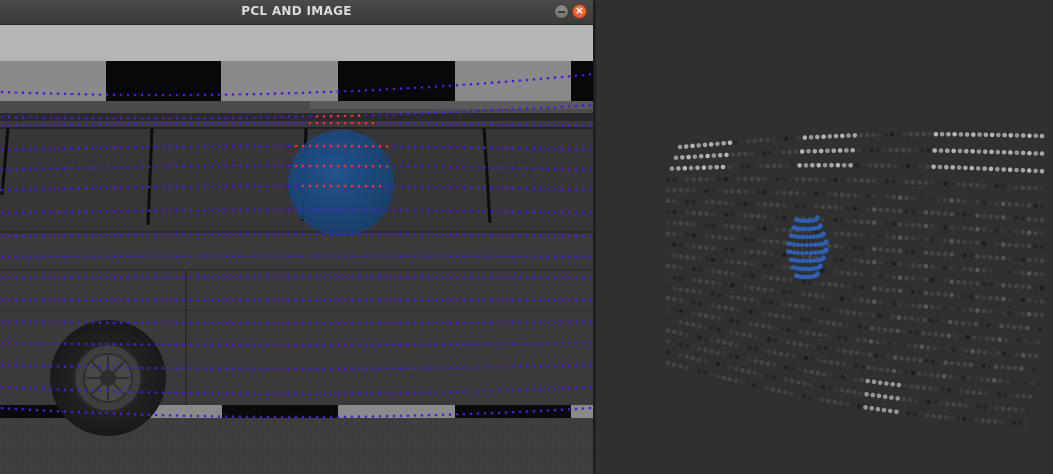 The image size is (1053, 474). What do you see at coordinates (579, 11) in the screenshot?
I see `close-button: ×` at bounding box center [579, 11].